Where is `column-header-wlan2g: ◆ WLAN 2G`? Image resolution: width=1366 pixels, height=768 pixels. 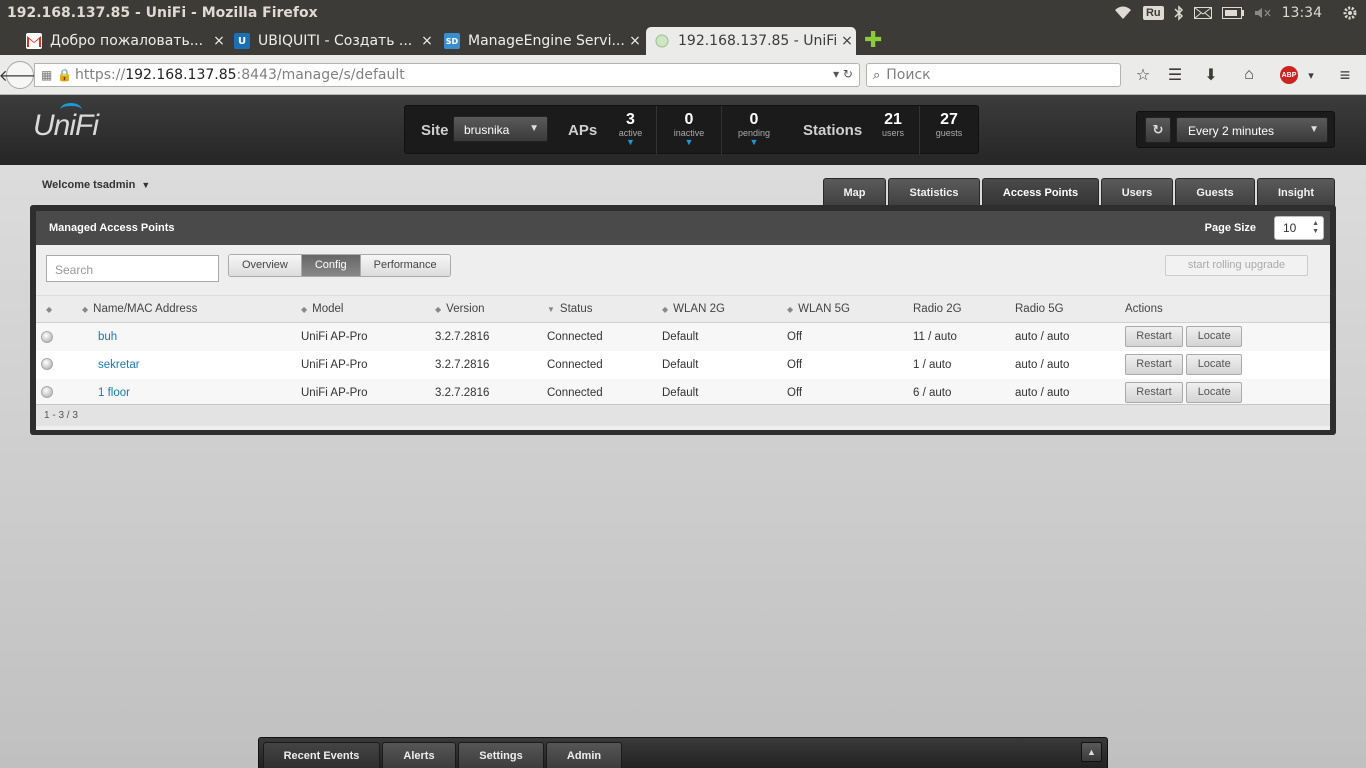 column-header-wlan2g: ◆ WLAN 2G is located at coordinates (724, 309).